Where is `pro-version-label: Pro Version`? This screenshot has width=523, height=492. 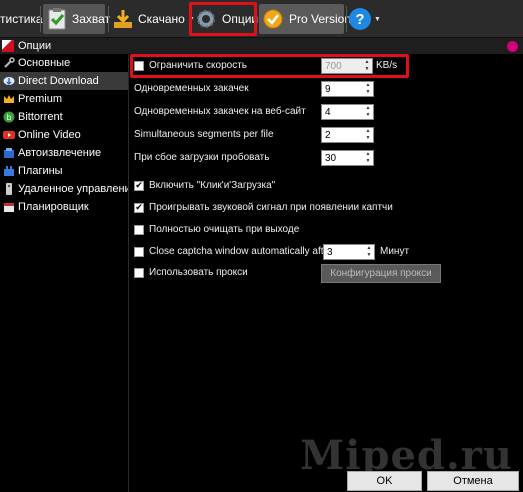
pro-version-label: Pro Version is located at coordinates (320, 19).